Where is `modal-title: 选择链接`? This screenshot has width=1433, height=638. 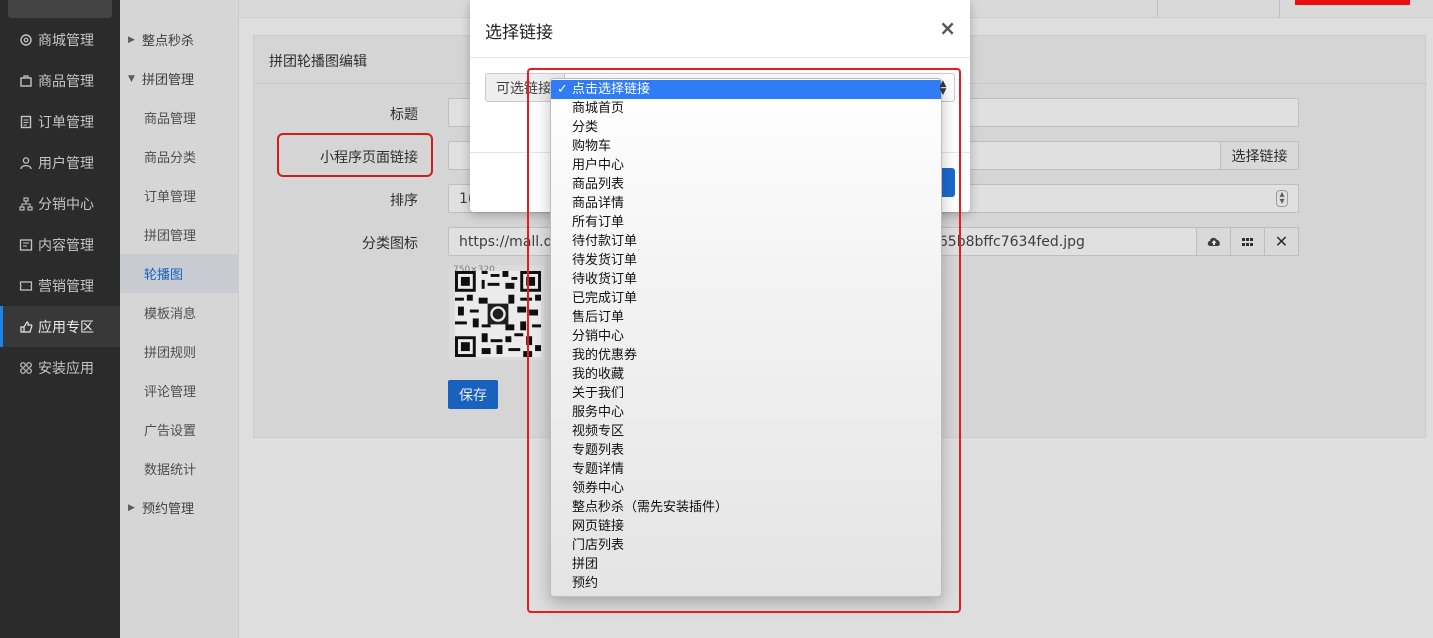
modal-title: 选择链接 is located at coordinates (519, 33).